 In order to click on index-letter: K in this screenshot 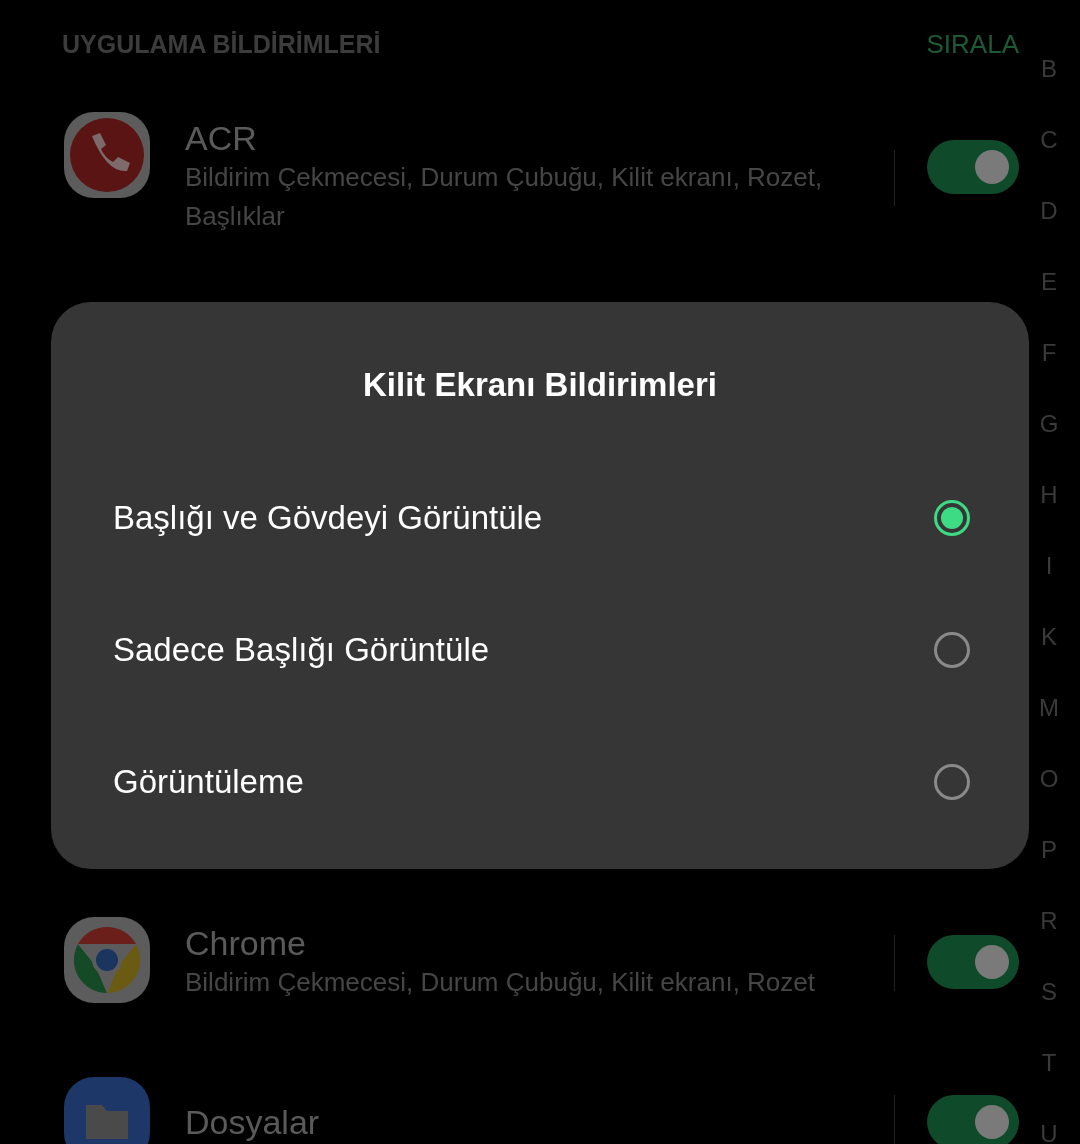, I will do `click(1049, 636)`.